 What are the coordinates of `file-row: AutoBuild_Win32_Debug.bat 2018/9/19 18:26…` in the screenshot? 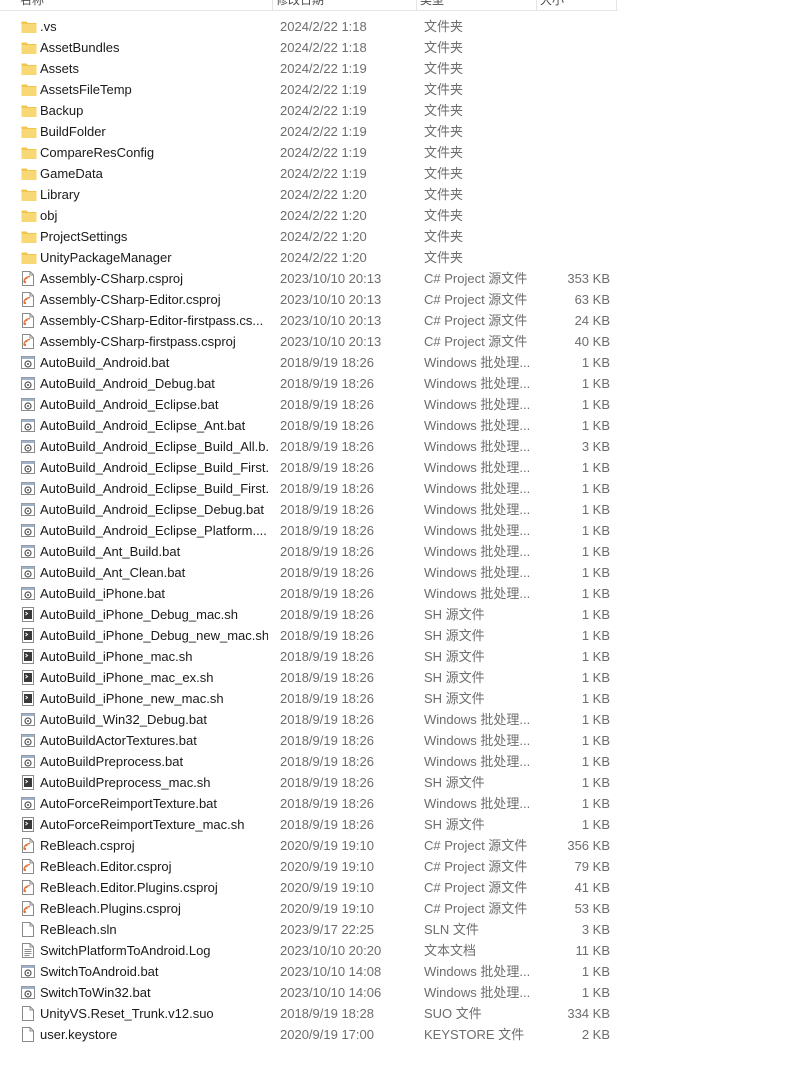 It's located at (406, 719).